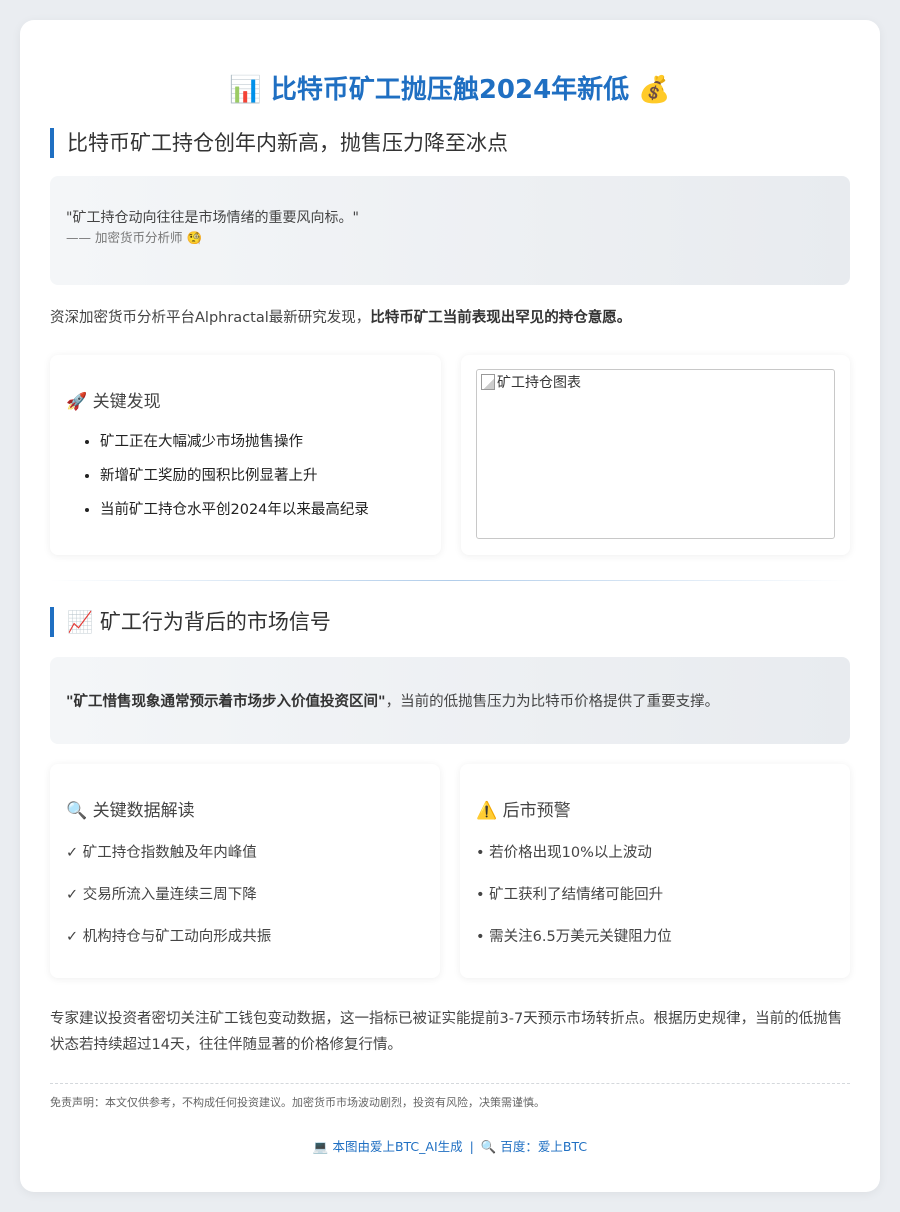  Describe the element at coordinates (501, 318) in the screenshot. I see `intro-highlight: 比特币矿工当前表现出罕见的持仓意愿。` at that location.